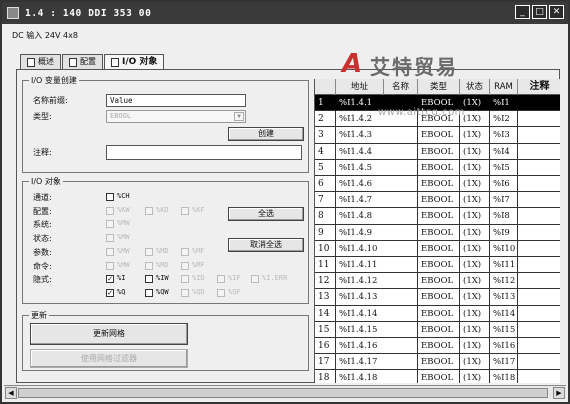  Describe the element at coordinates (266, 134) in the screenshot. I see `create-button: 创建` at that location.